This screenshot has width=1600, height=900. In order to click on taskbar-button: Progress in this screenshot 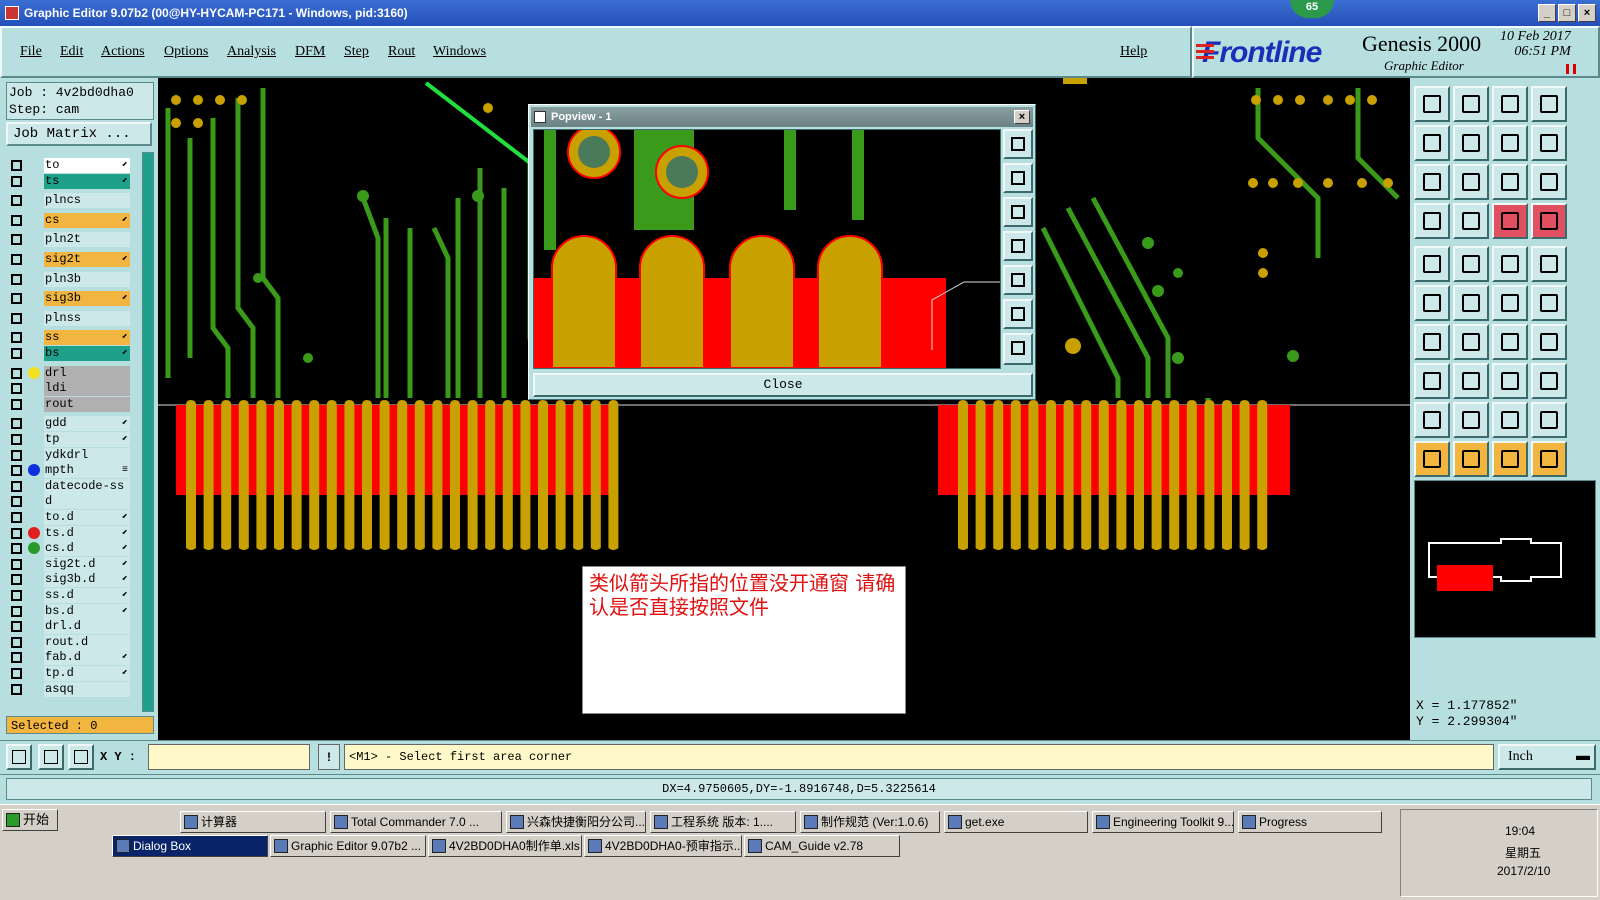, I will do `click(1310, 822)`.